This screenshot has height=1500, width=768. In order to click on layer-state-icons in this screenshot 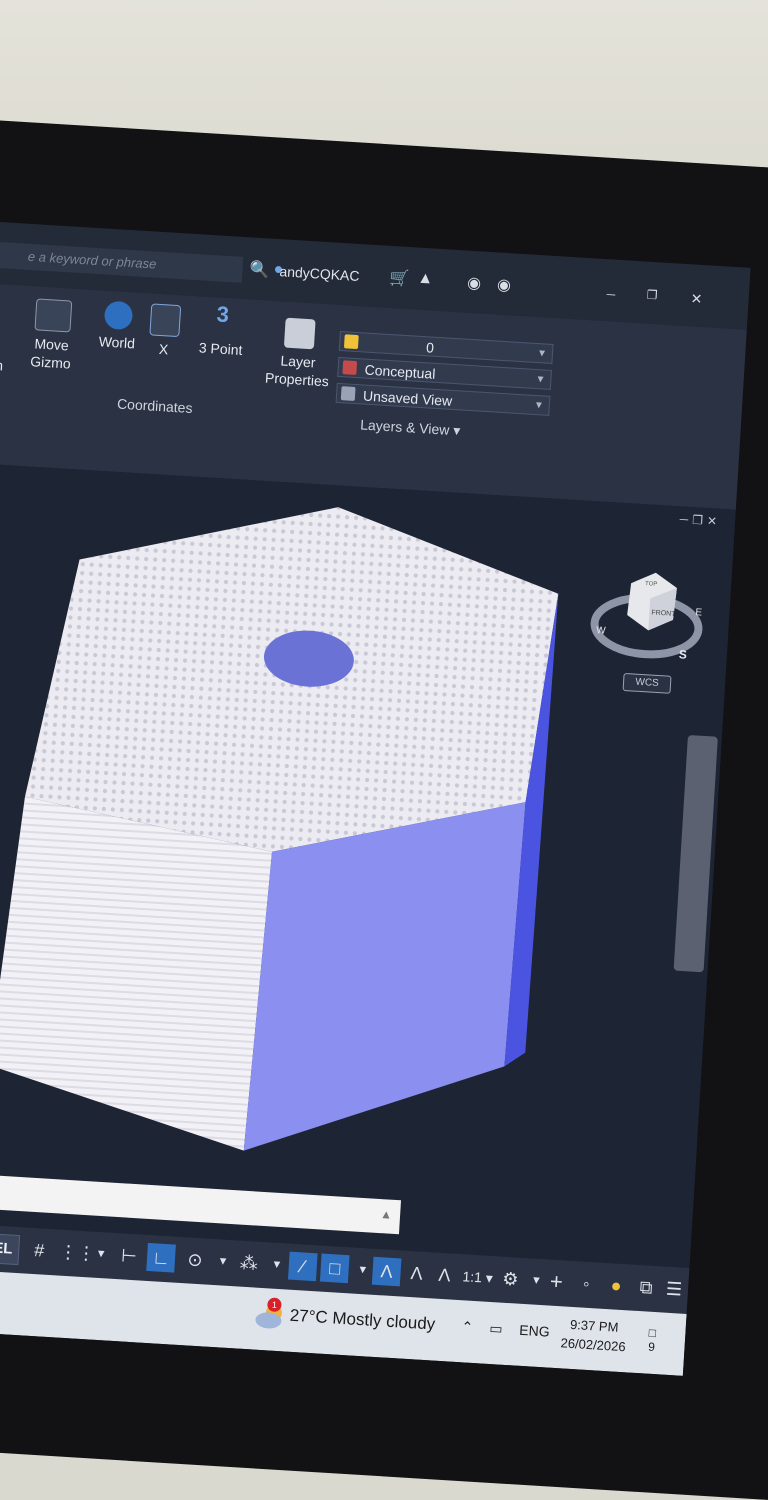, I will do `click(351, 342)`.